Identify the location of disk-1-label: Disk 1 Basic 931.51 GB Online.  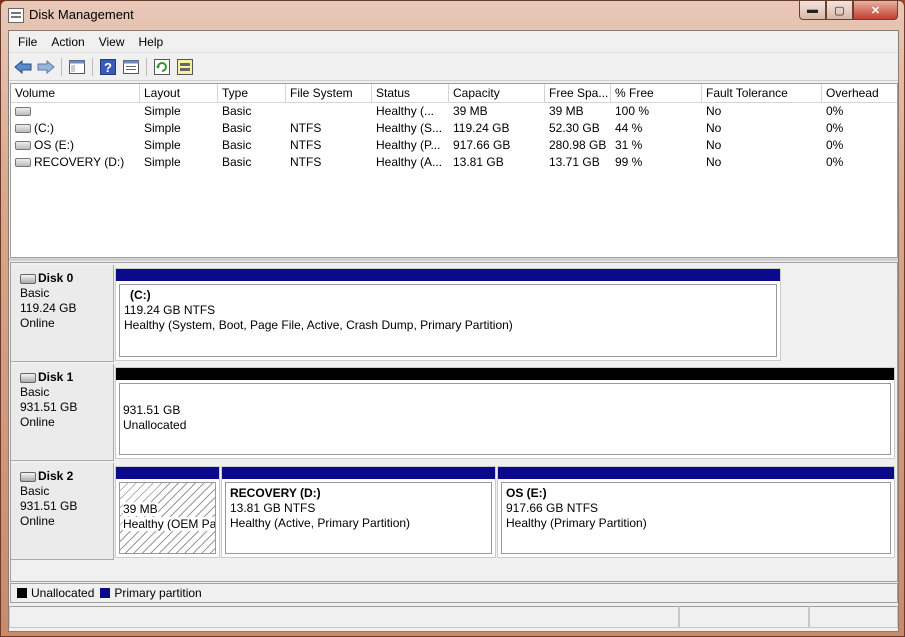
(62, 412).